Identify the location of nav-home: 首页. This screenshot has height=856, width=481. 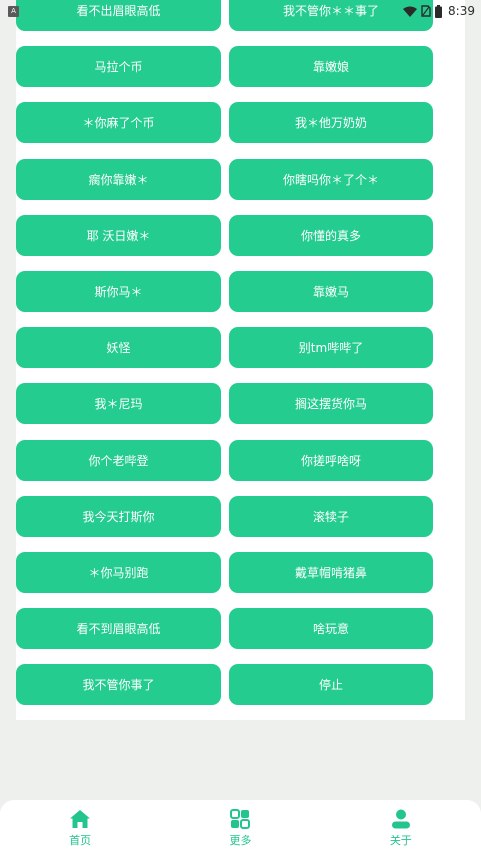
(80, 828).